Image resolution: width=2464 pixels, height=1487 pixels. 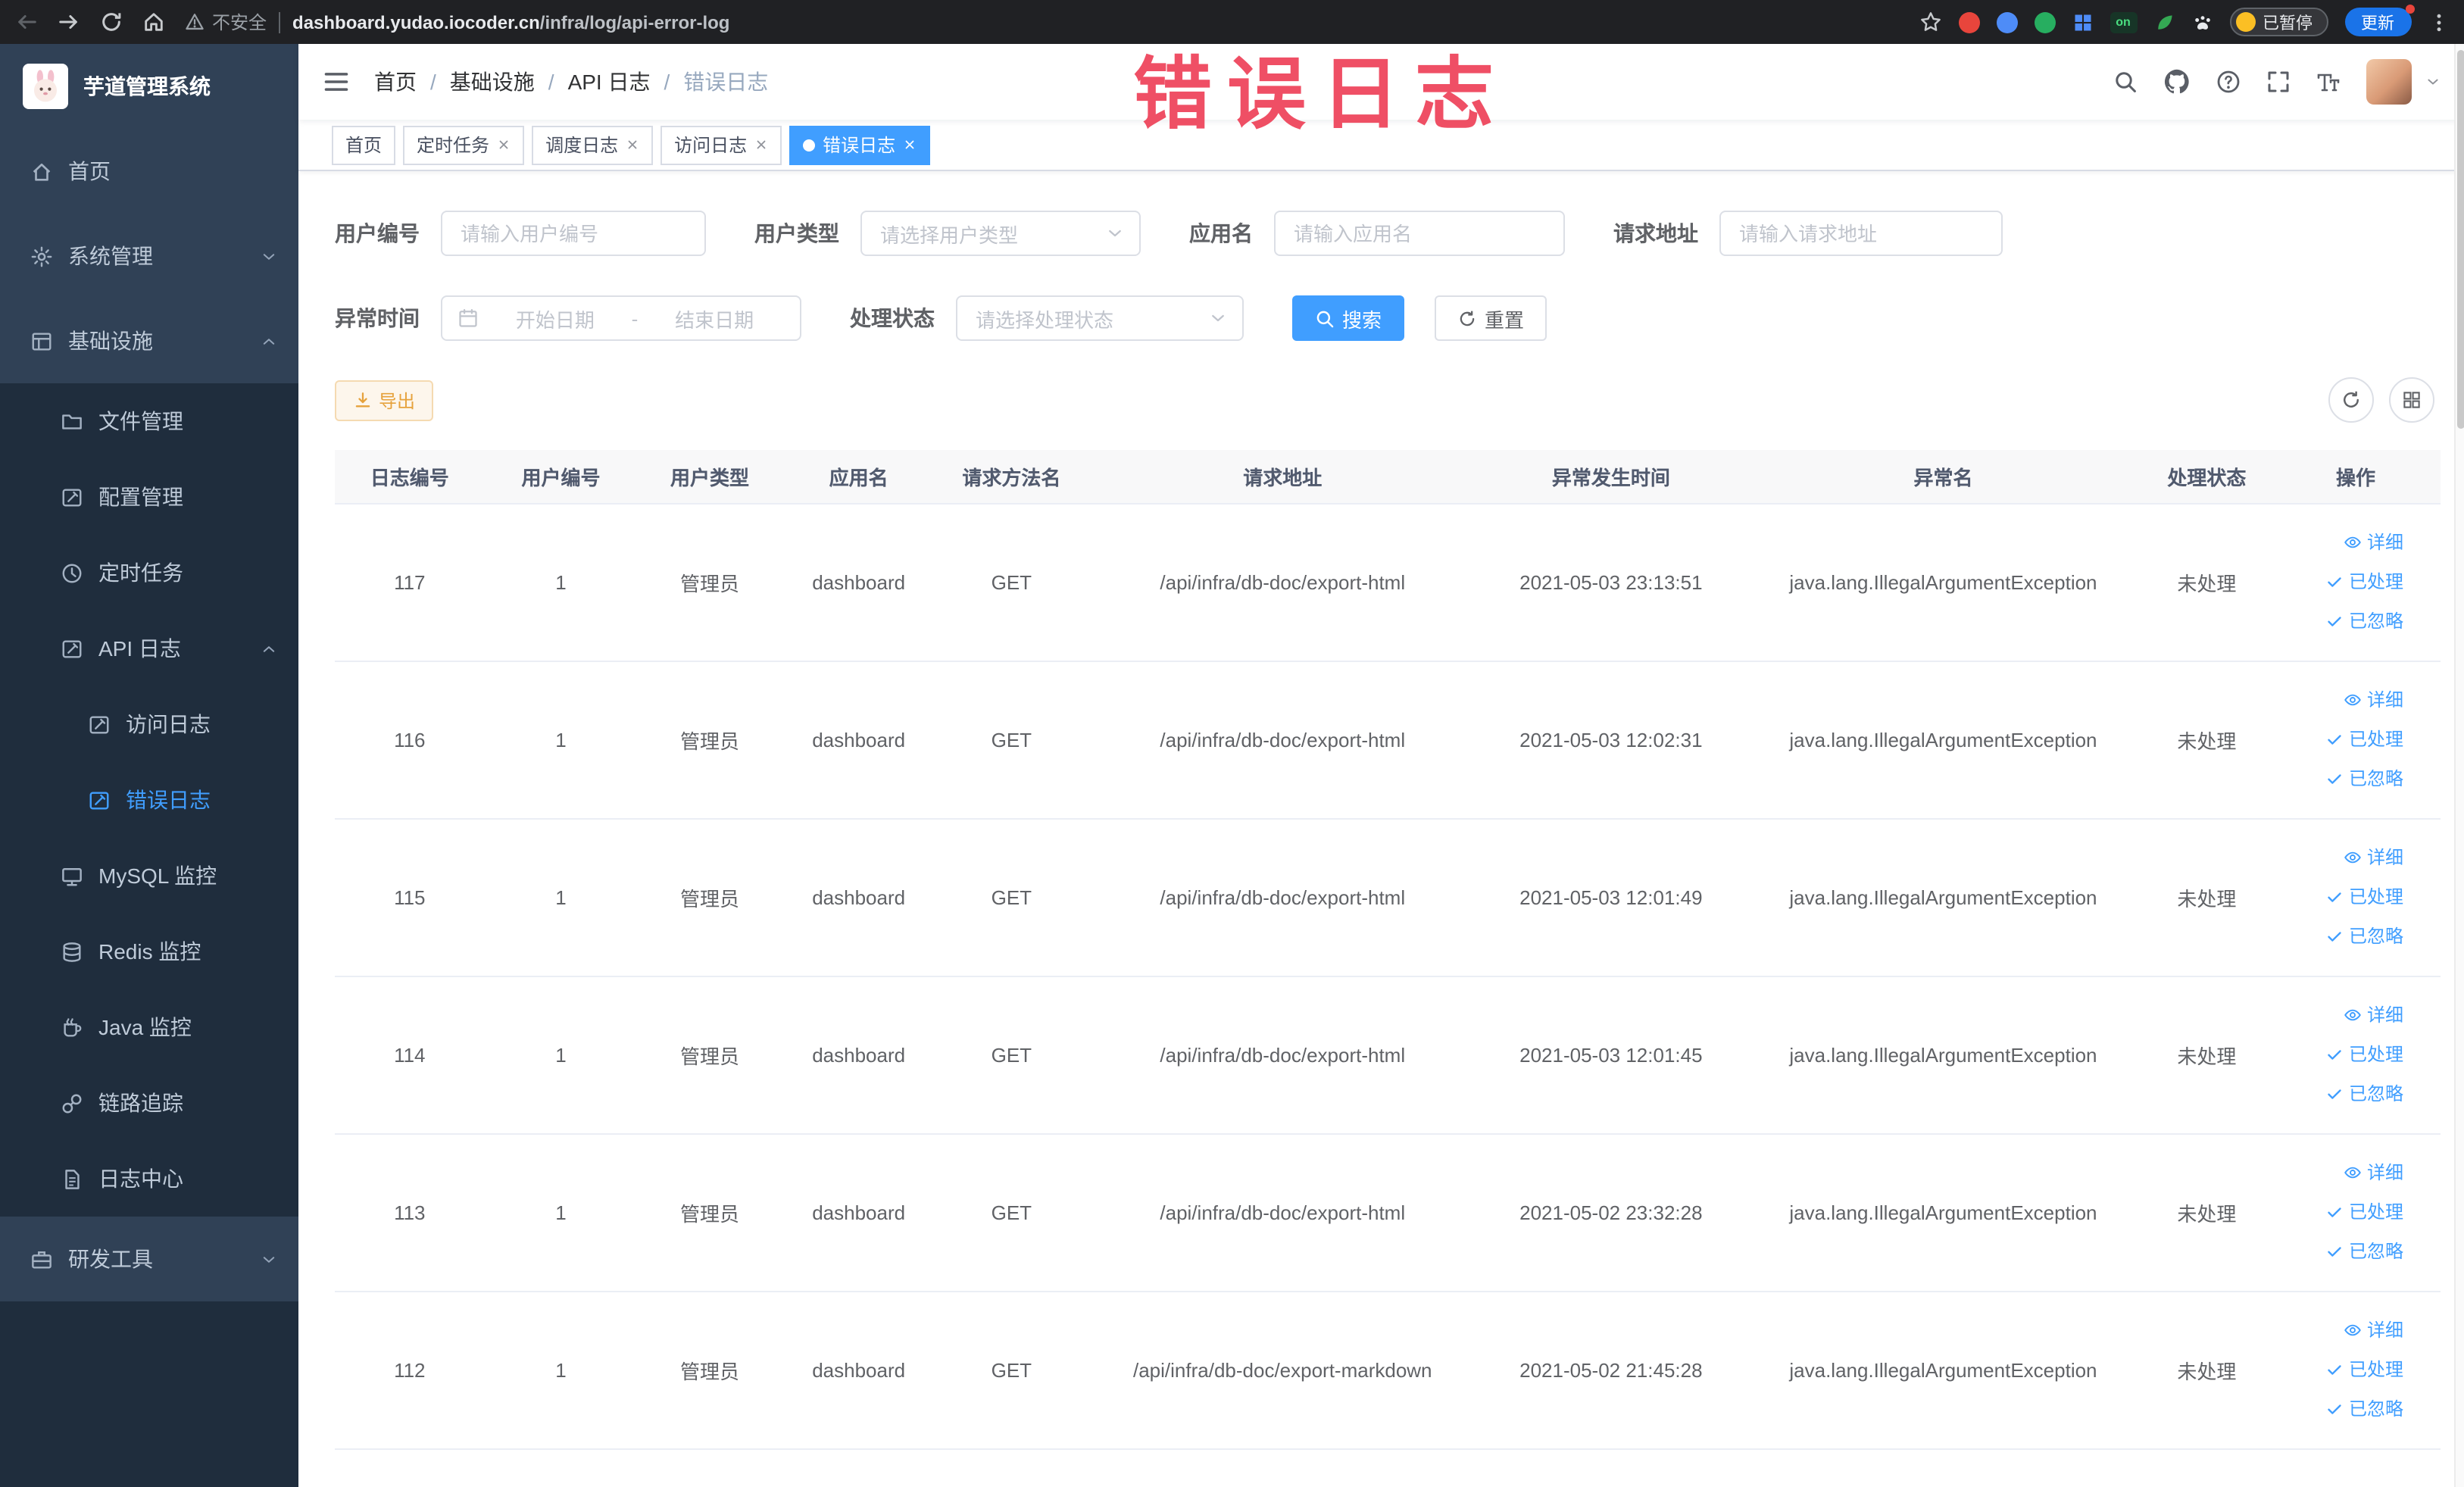 What do you see at coordinates (573, 233) in the screenshot?
I see `user-id-input` at bounding box center [573, 233].